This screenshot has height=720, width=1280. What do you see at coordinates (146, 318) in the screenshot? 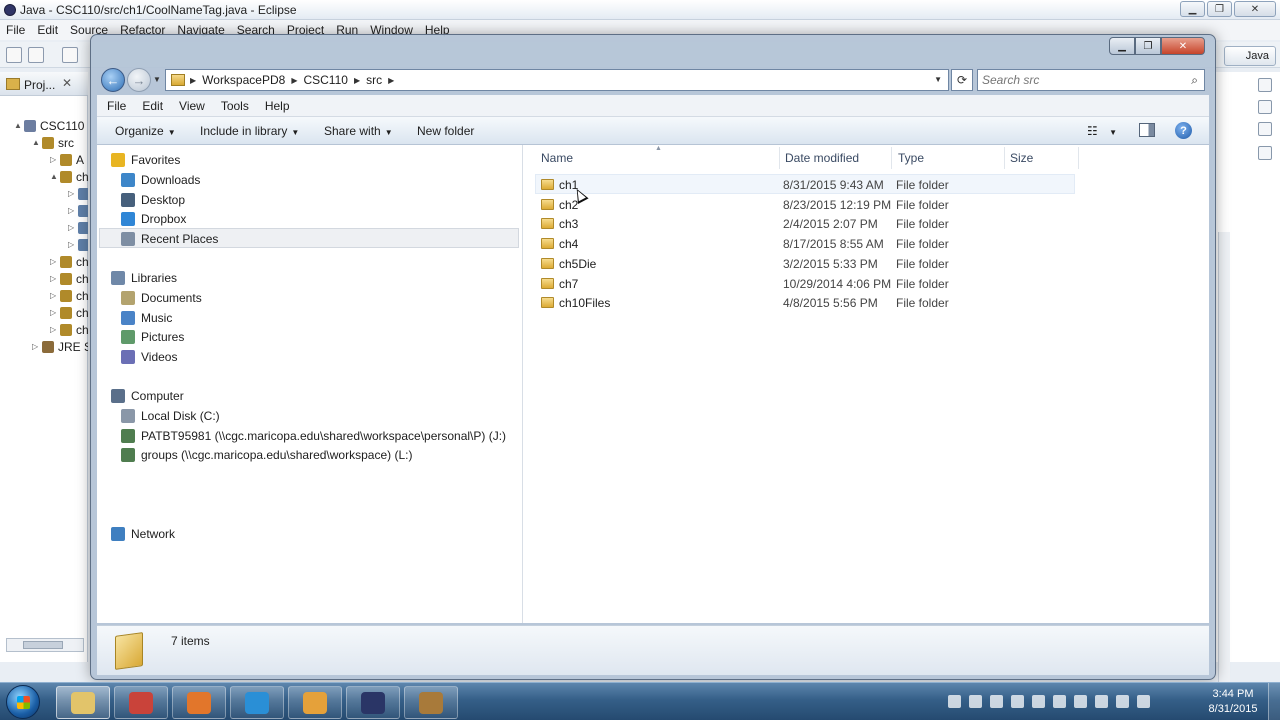
I see `nav-item-music: Music` at bounding box center [146, 318].